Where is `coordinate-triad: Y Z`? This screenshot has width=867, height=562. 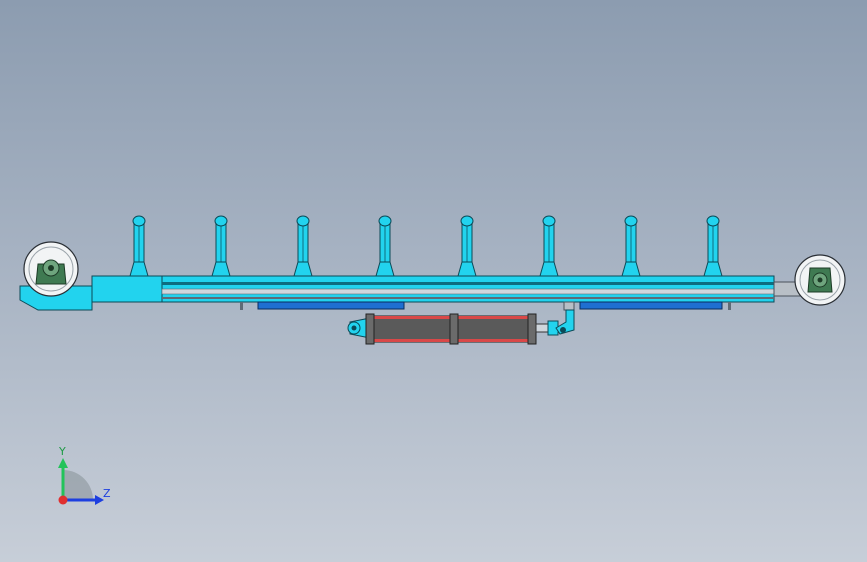 coordinate-triad: Y Z is located at coordinates (84, 475).